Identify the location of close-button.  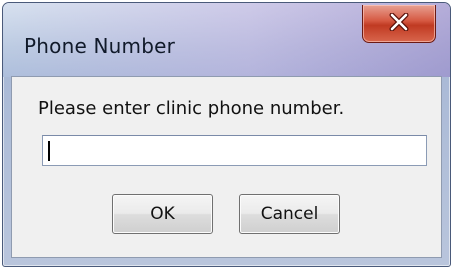
(399, 24).